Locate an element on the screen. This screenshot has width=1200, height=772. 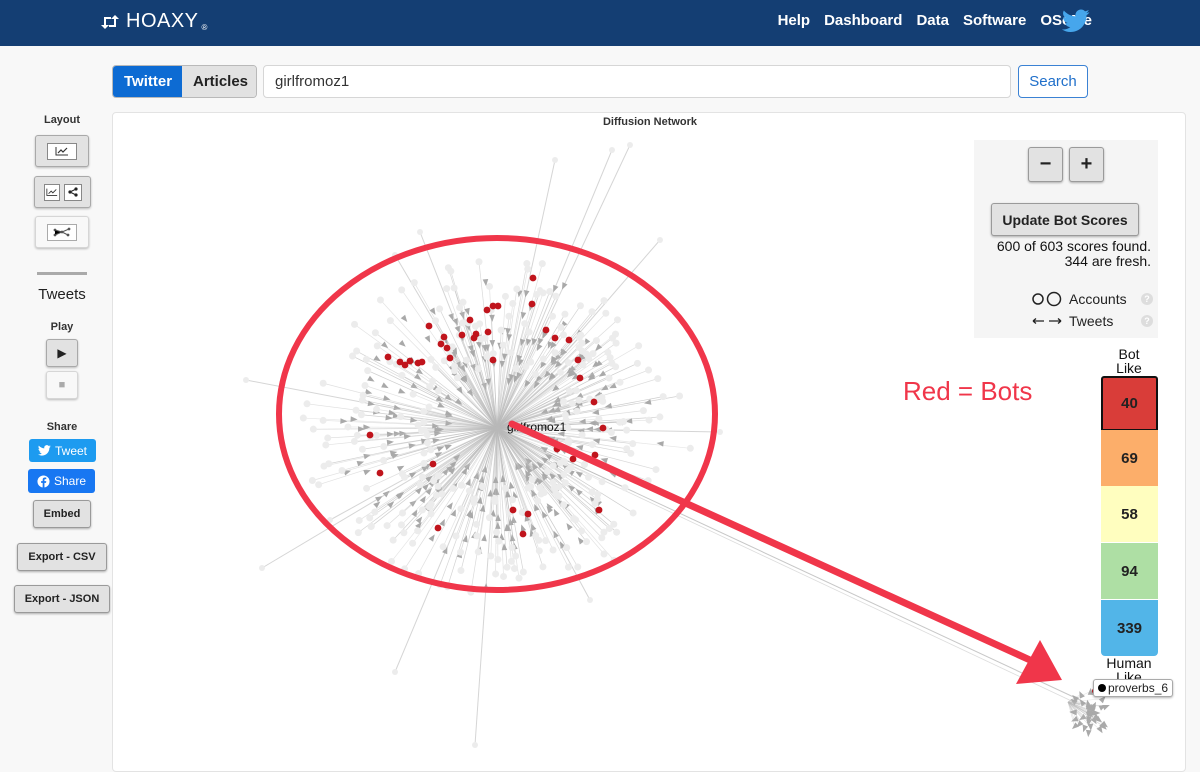
zoom-out-button: − is located at coordinates (1045, 164).